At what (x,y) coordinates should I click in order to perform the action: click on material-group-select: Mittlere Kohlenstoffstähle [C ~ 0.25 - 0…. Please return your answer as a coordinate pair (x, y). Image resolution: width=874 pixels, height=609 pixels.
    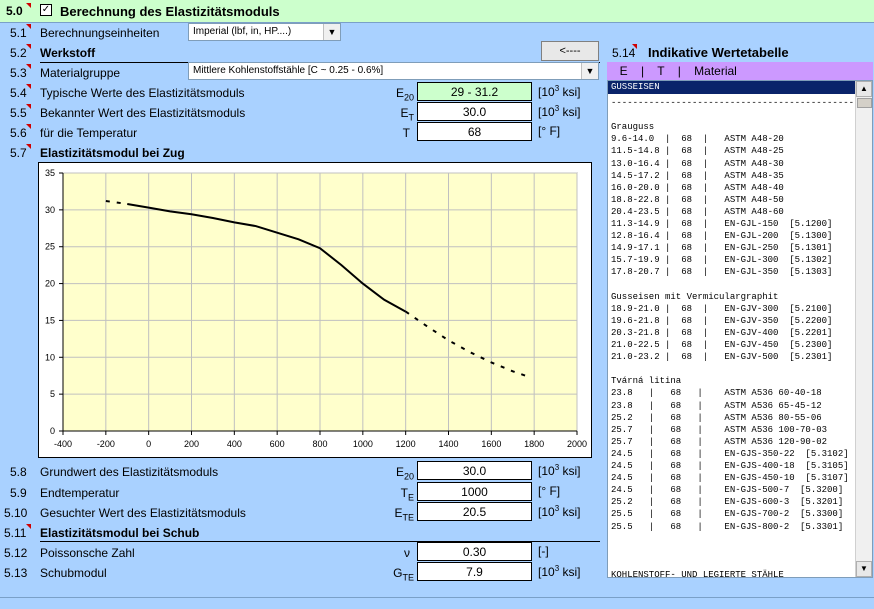
    Looking at the image, I should click on (393, 71).